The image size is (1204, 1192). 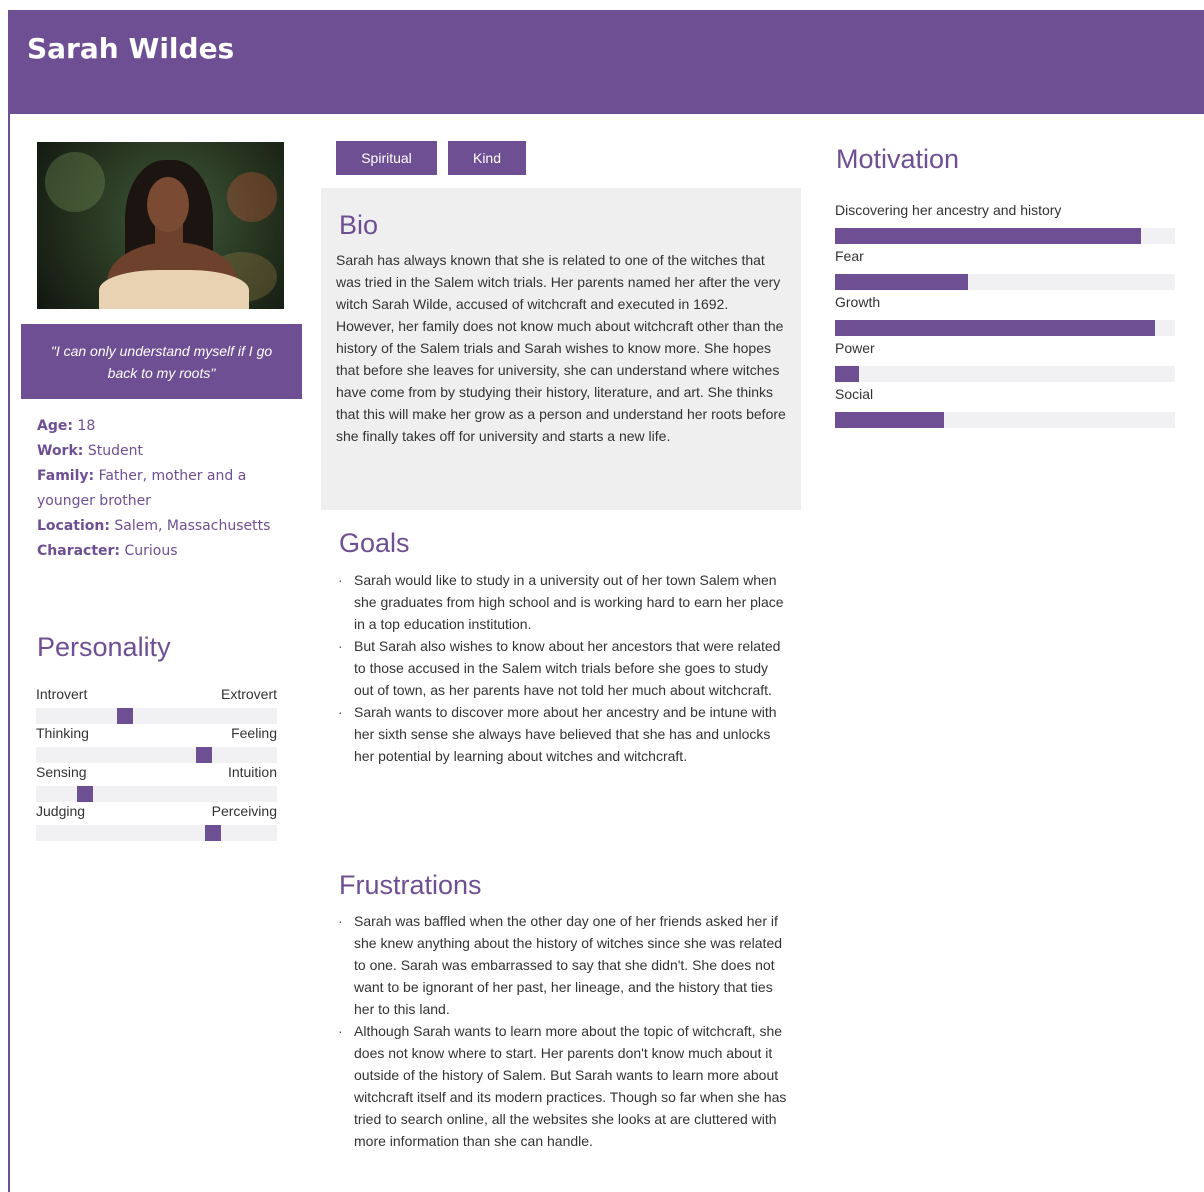 I want to click on motivation-label: Power, so click(x=855, y=348).